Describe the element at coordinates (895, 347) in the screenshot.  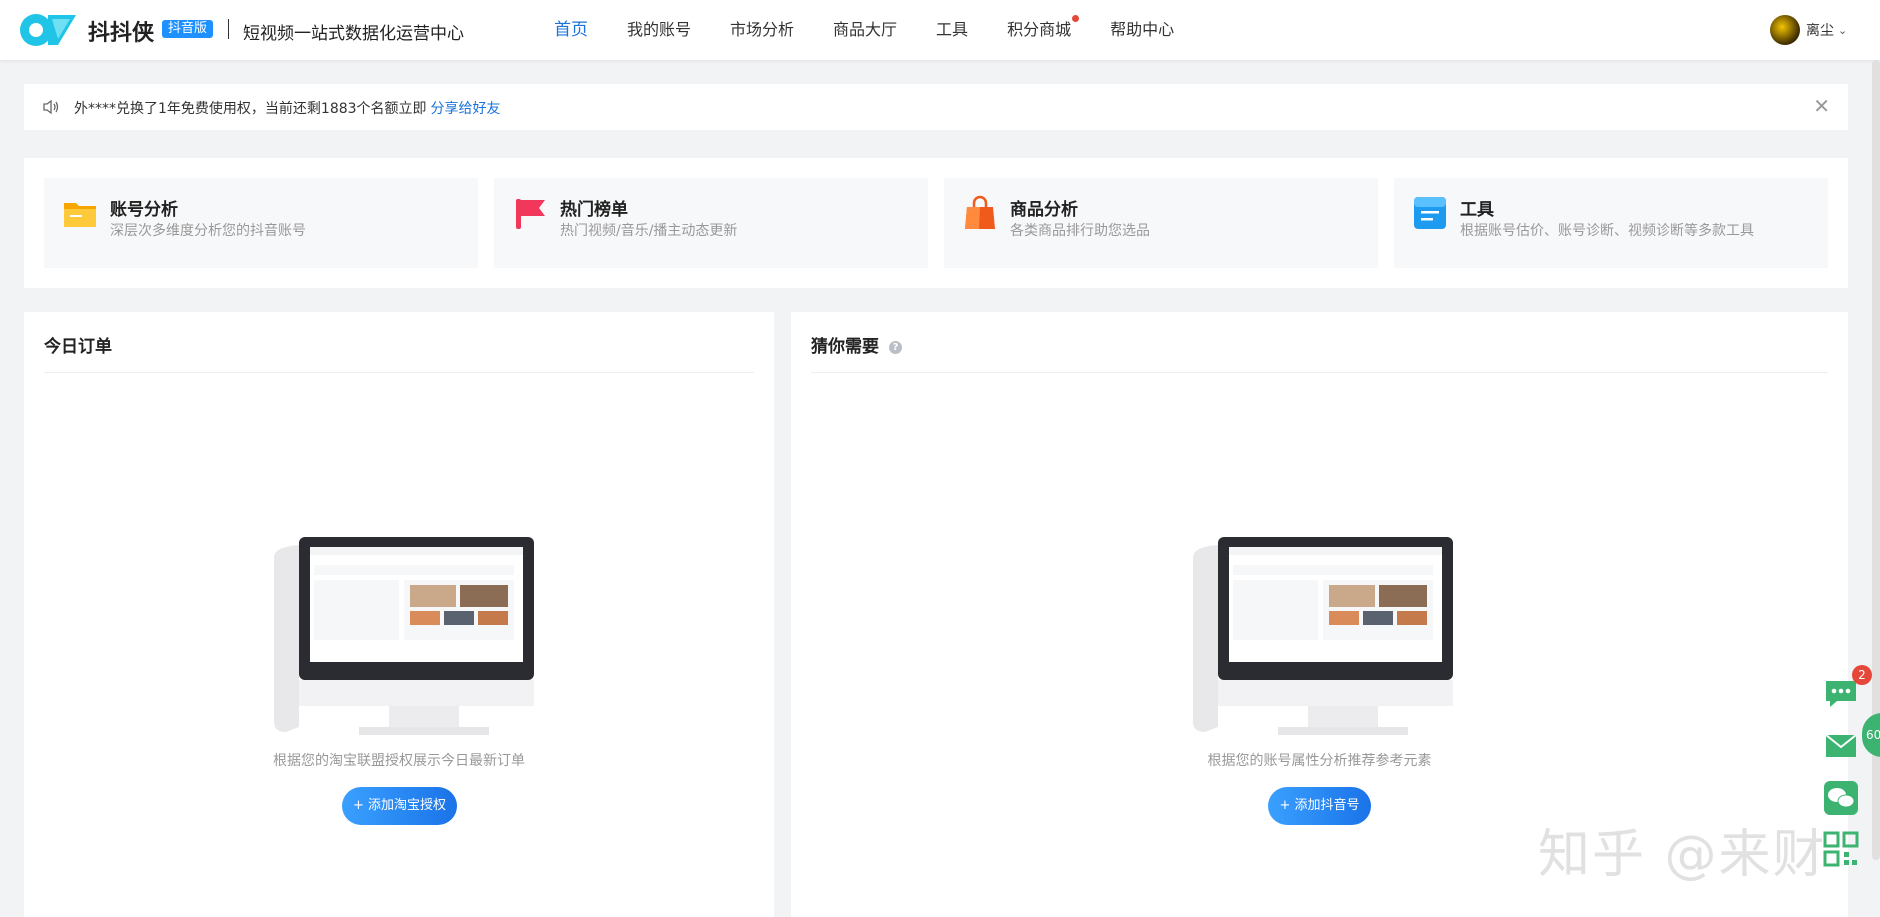
I see `help-icon: ?` at that location.